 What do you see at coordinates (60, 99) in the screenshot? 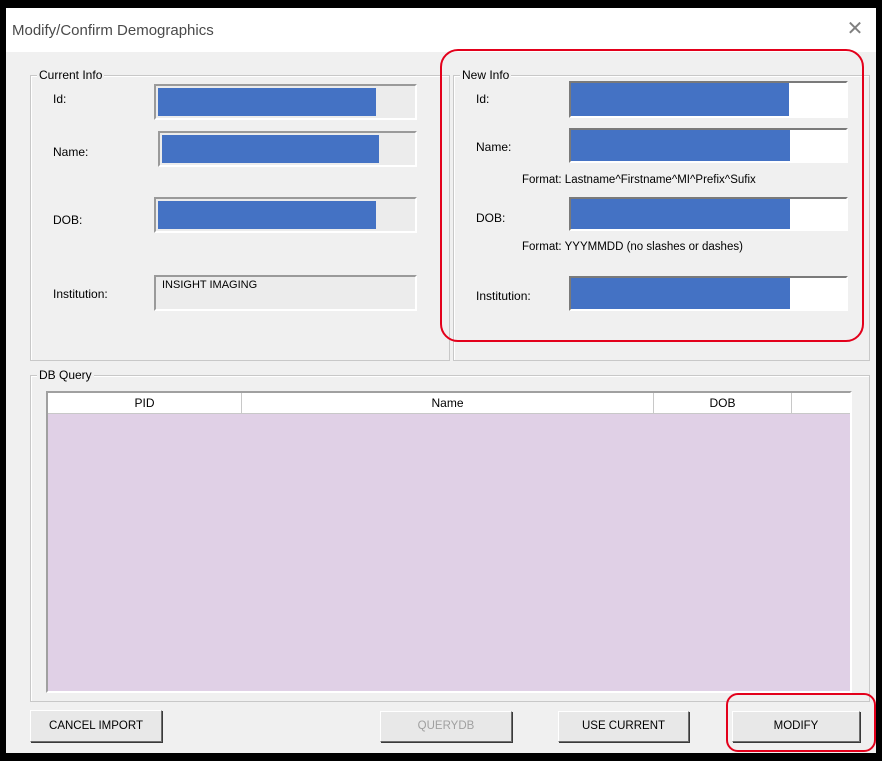
I see `current-id-label: Id:` at bounding box center [60, 99].